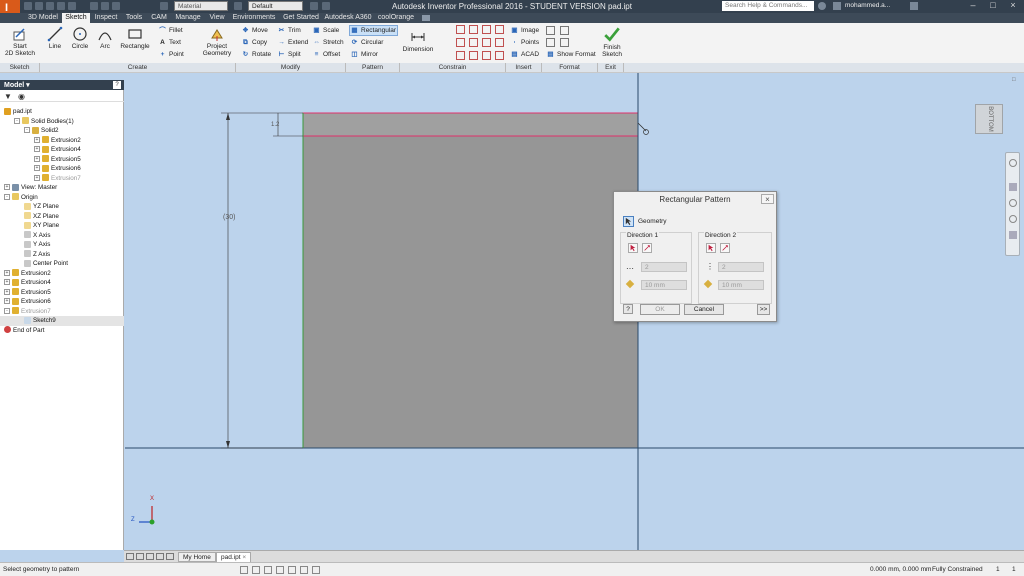  Describe the element at coordinates (106, 18) in the screenshot. I see `tab-inspect: Inspect` at that location.